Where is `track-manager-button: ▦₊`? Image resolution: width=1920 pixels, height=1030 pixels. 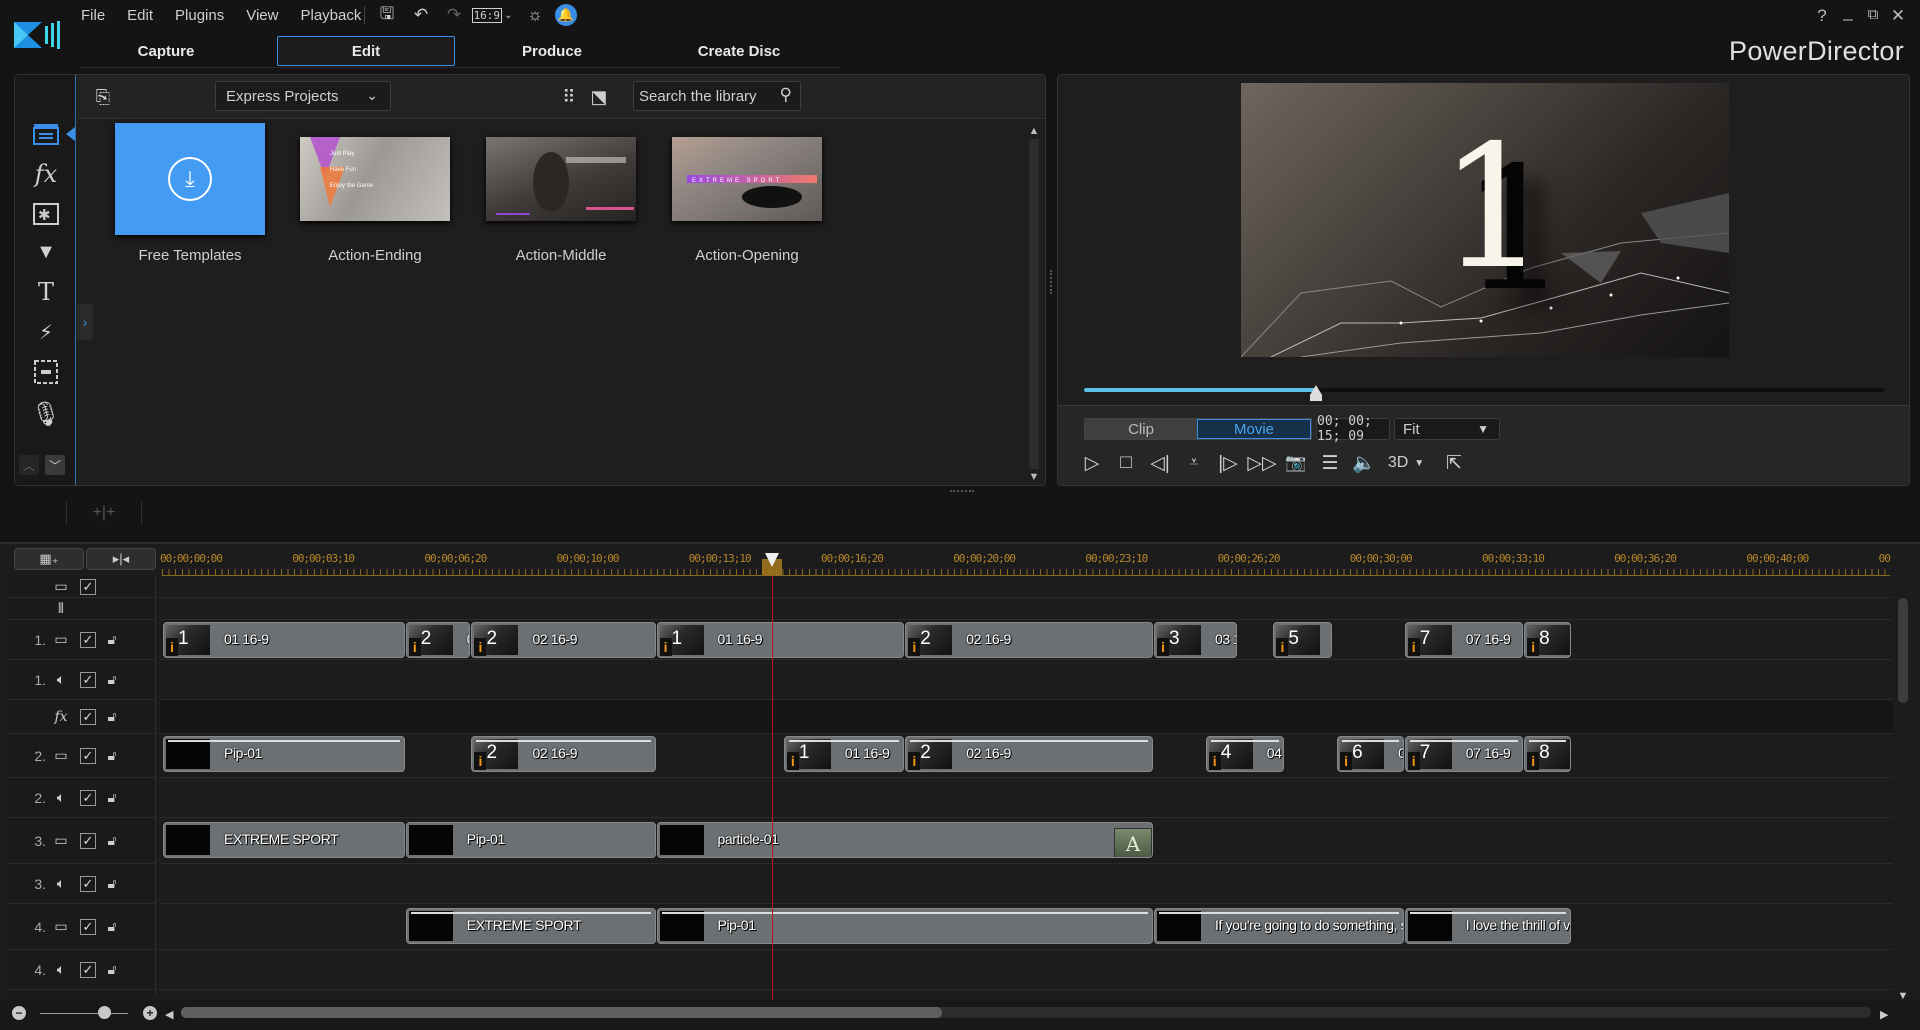
track-manager-button: ▦₊ is located at coordinates (49, 559).